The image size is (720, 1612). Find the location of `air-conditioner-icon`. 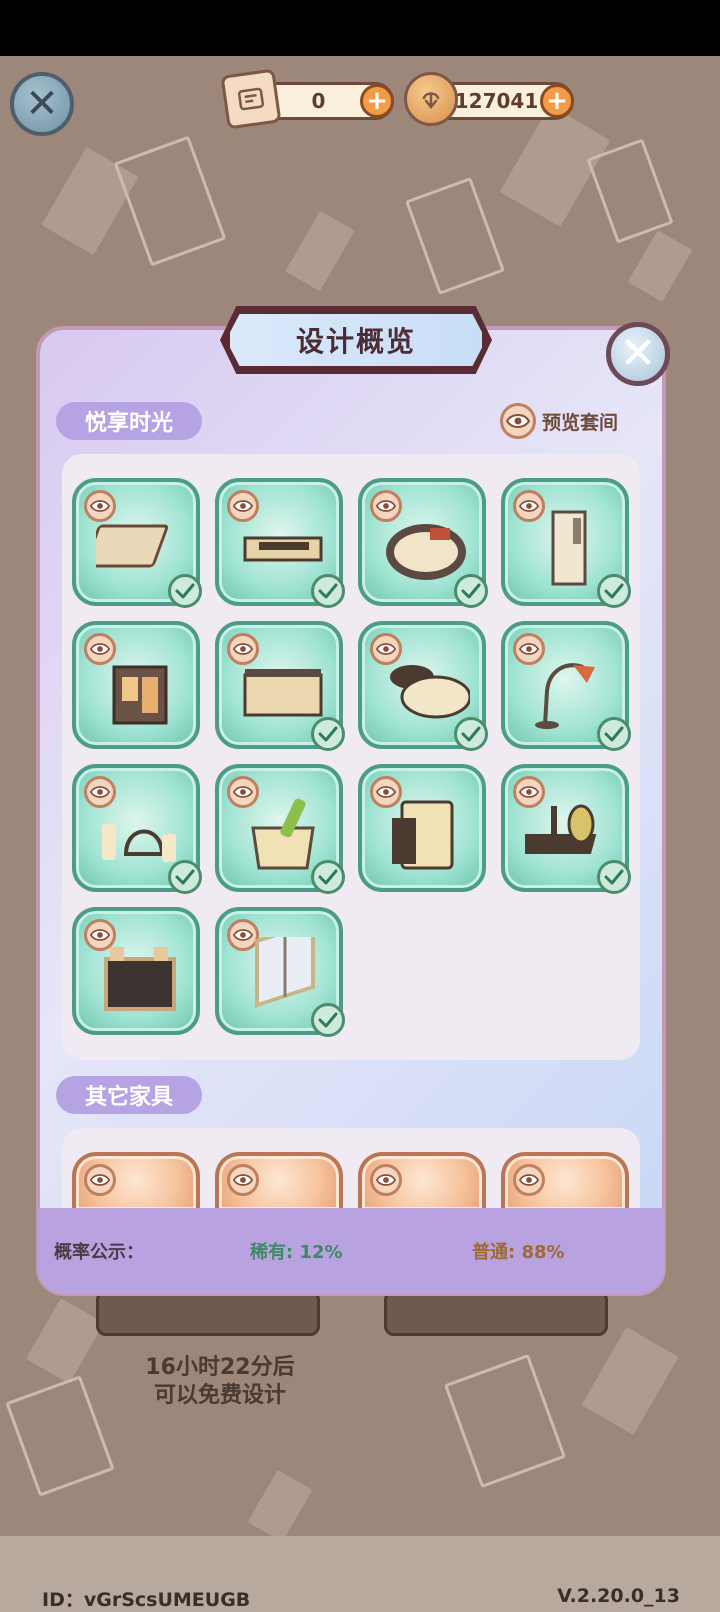

air-conditioner-icon is located at coordinates (569, 548).